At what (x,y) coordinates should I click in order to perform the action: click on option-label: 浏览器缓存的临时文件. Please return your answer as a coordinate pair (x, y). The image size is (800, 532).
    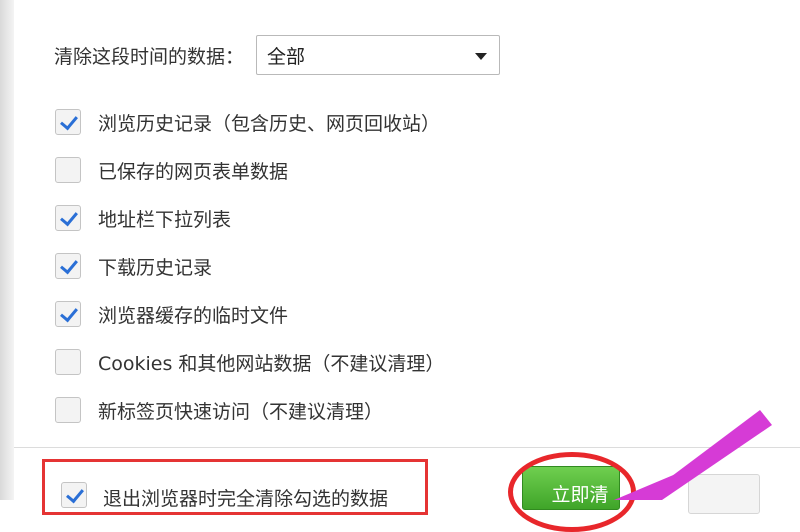
    Looking at the image, I should click on (193, 315).